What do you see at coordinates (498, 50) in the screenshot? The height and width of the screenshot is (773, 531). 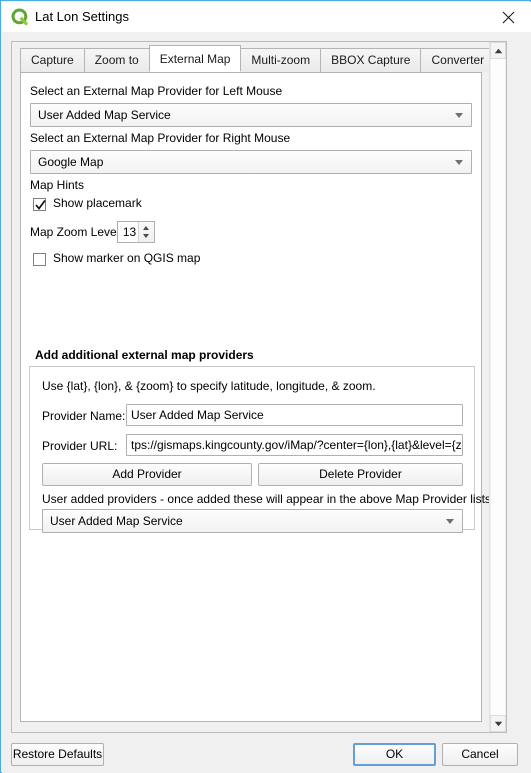 I see `scroll-up-arrow-icon` at bounding box center [498, 50].